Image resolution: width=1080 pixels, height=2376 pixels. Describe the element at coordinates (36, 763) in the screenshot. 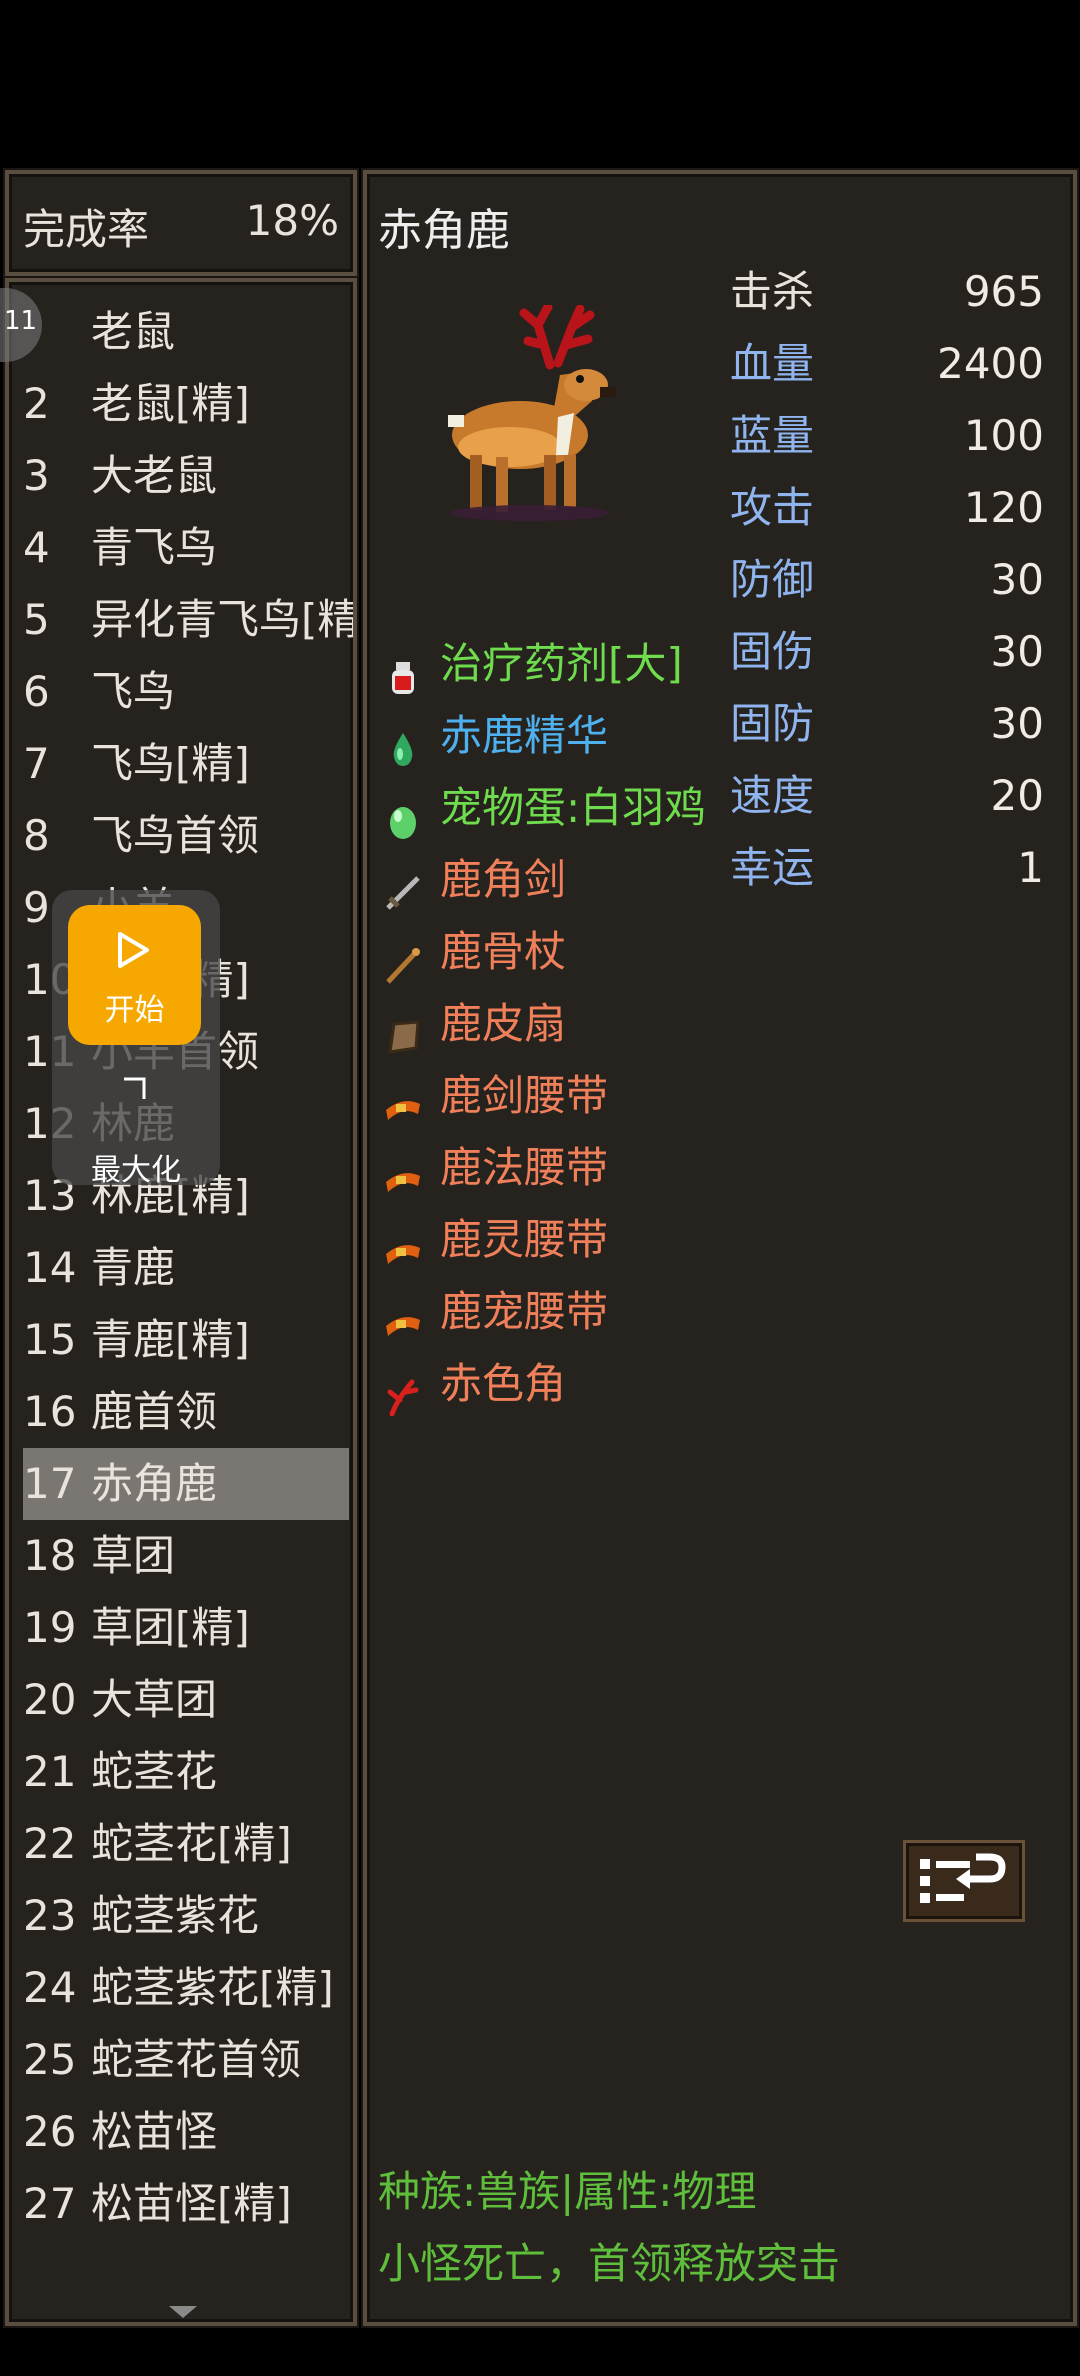

I see `list-item-number: 7` at that location.